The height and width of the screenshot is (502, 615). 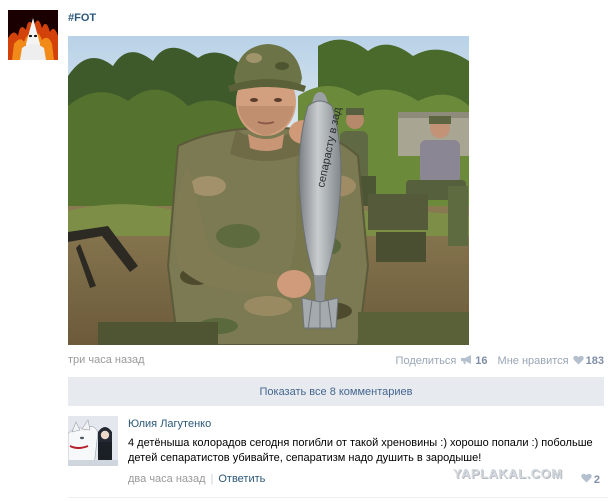 I want to click on comment-avatar, so click(x=93, y=441).